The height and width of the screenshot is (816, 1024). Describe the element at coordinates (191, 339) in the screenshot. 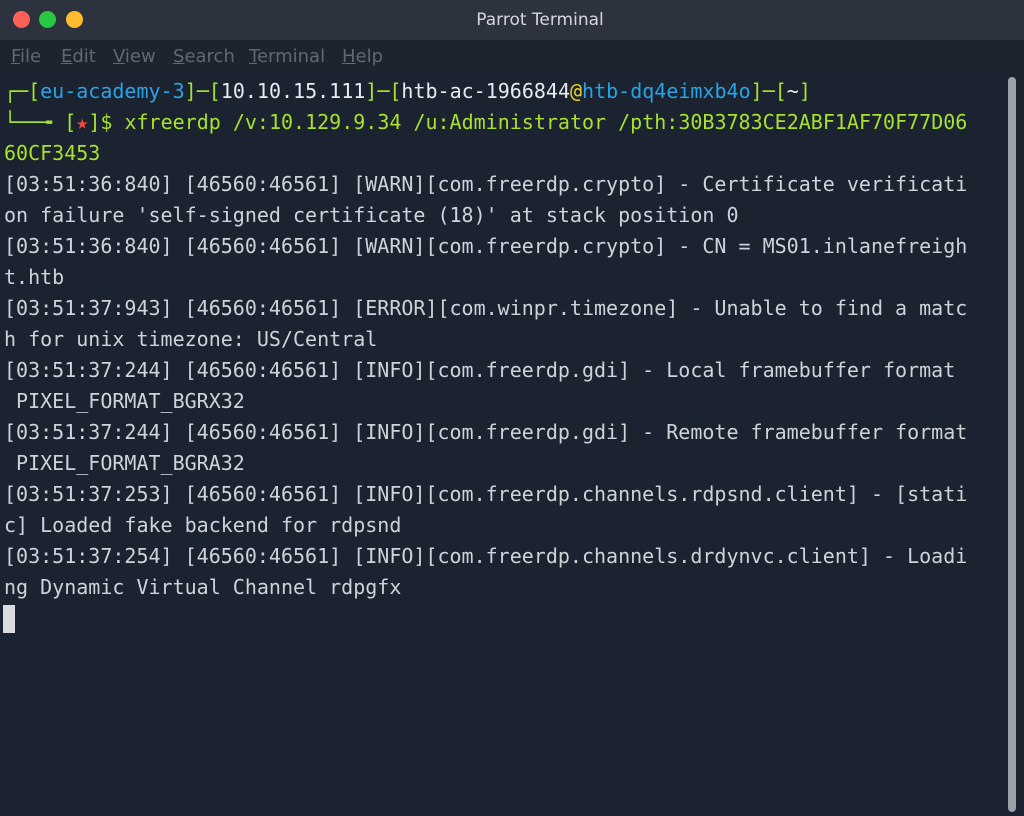

I see `output-line: h for unix timezone: US/Central` at that location.